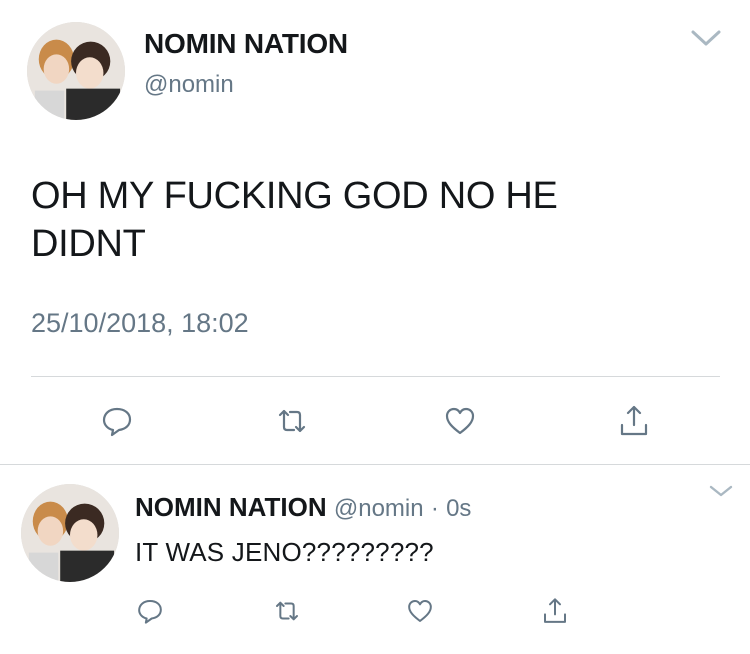  I want to click on reply-time: 0s, so click(459, 508).